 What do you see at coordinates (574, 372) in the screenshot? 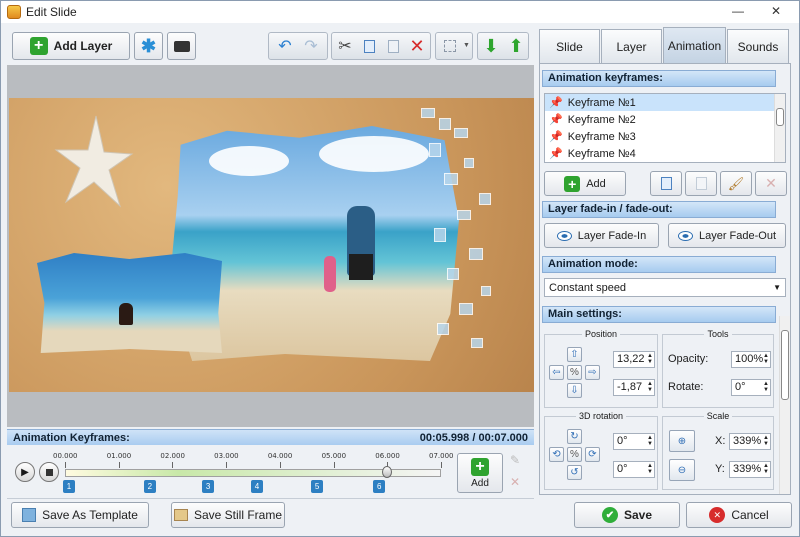
I see `center-percent-icon: %` at bounding box center [574, 372].